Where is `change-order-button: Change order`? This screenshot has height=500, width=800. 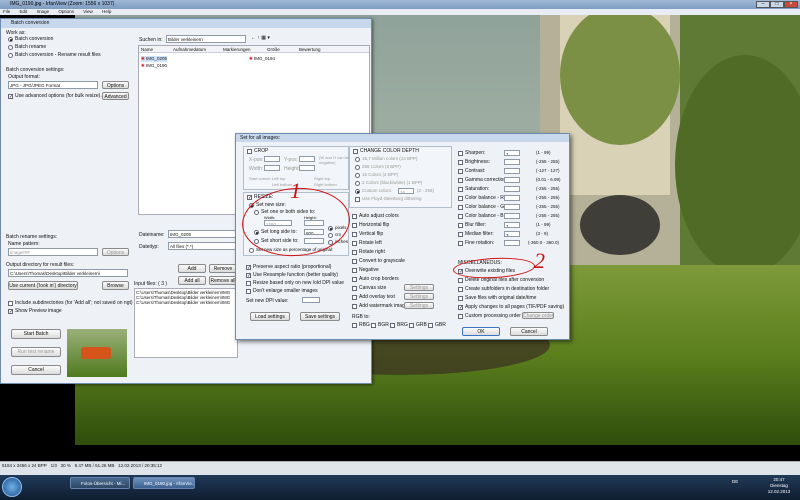 change-order-button: Change order is located at coordinates (538, 315).